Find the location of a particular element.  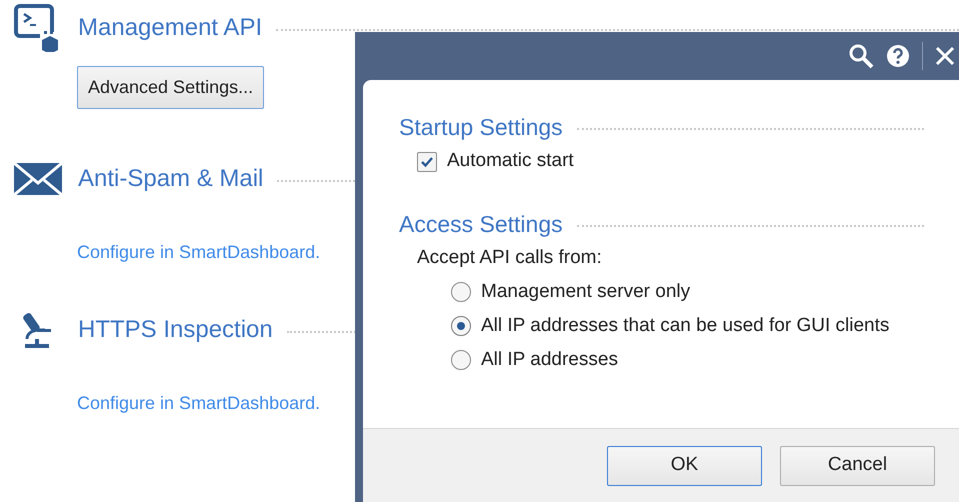

option-label: All IP addresses is located at coordinates (549, 360).